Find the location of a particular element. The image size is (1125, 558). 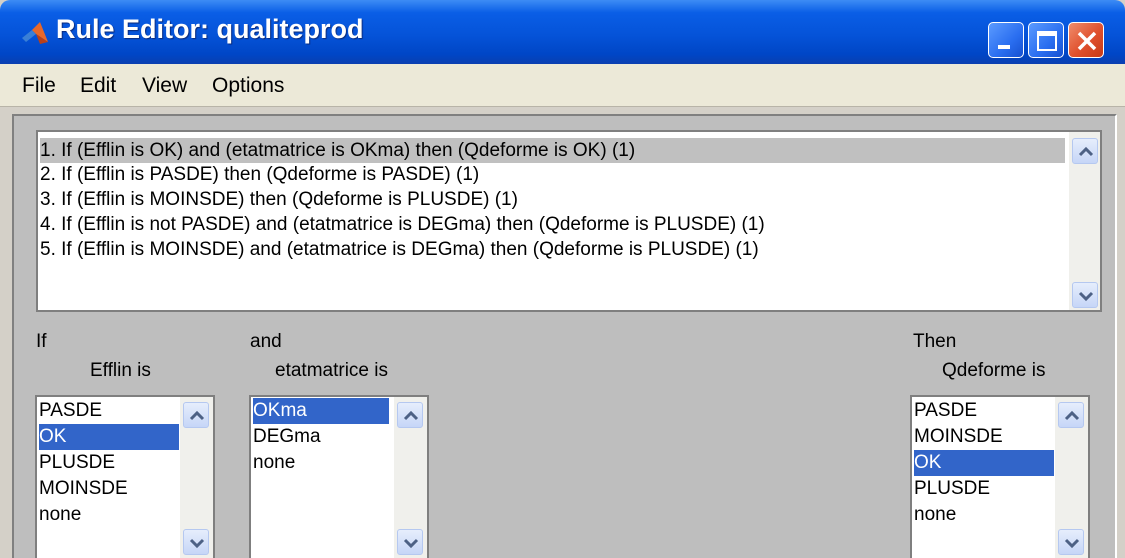

title-bar: Rule Editor: qualiteprod is located at coordinates (562, 32).